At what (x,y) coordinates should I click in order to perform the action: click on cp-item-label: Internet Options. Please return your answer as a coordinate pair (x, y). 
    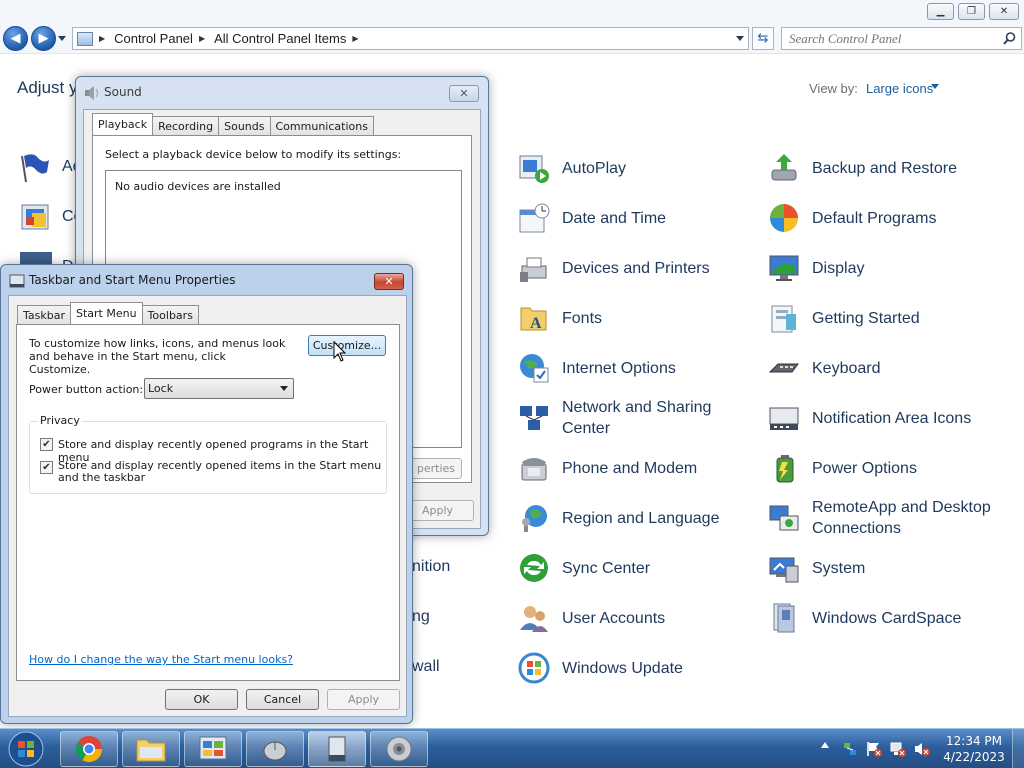
    Looking at the image, I should click on (619, 368).